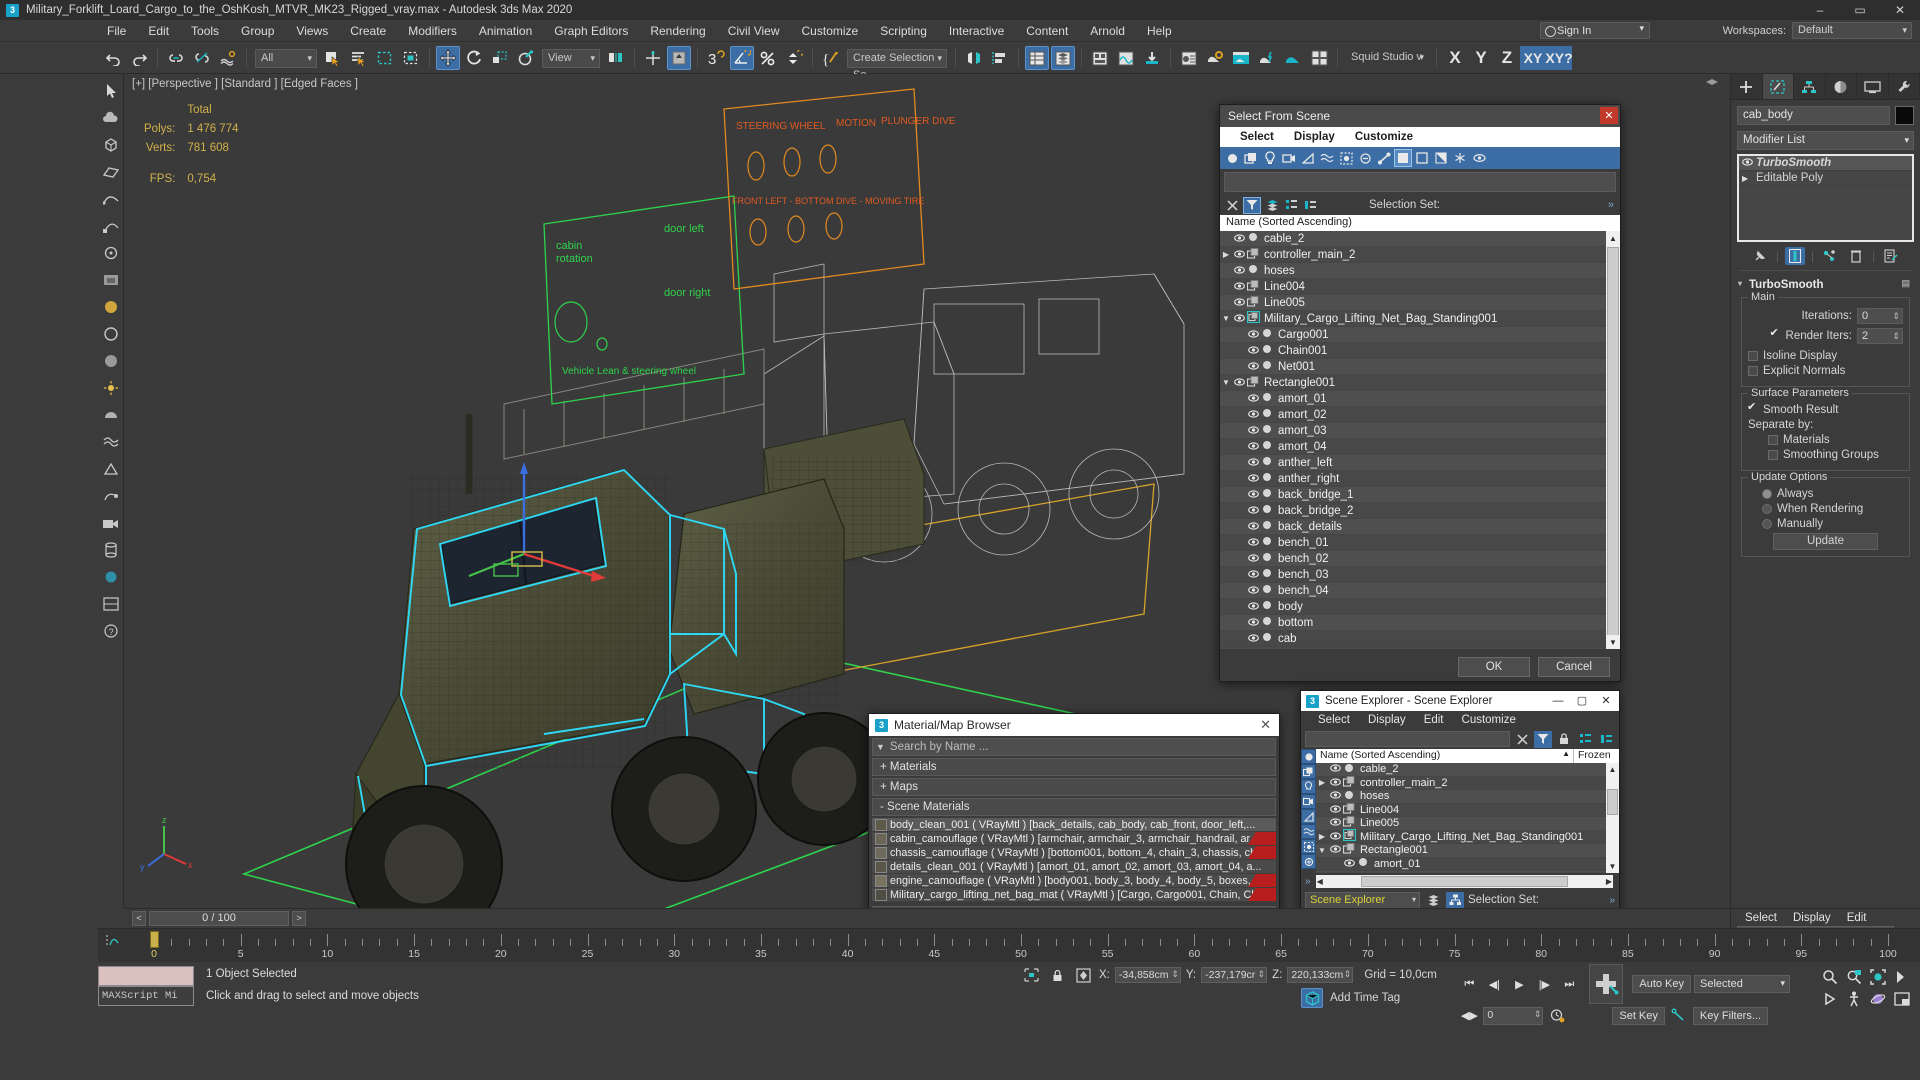  I want to click on filter-geometry-icon, so click(1308, 756).